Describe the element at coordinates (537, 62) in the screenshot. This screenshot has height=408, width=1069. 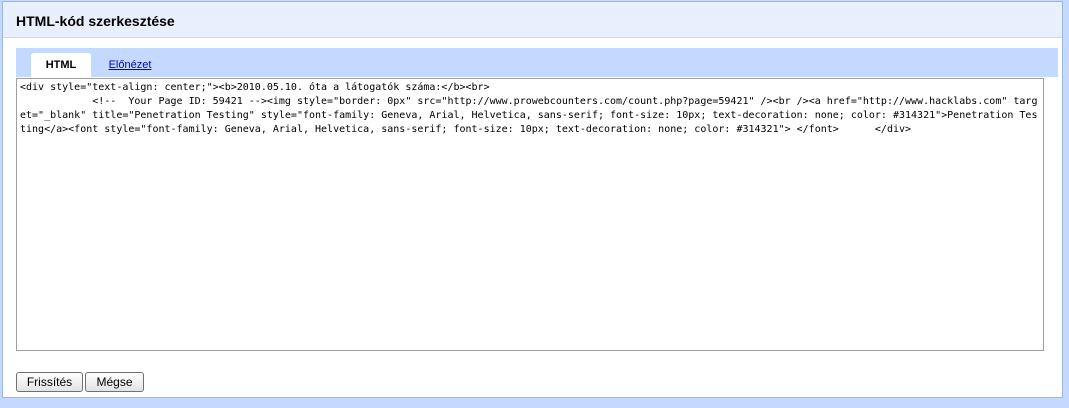
I see `tab-strip: HTML Előnézet` at that location.